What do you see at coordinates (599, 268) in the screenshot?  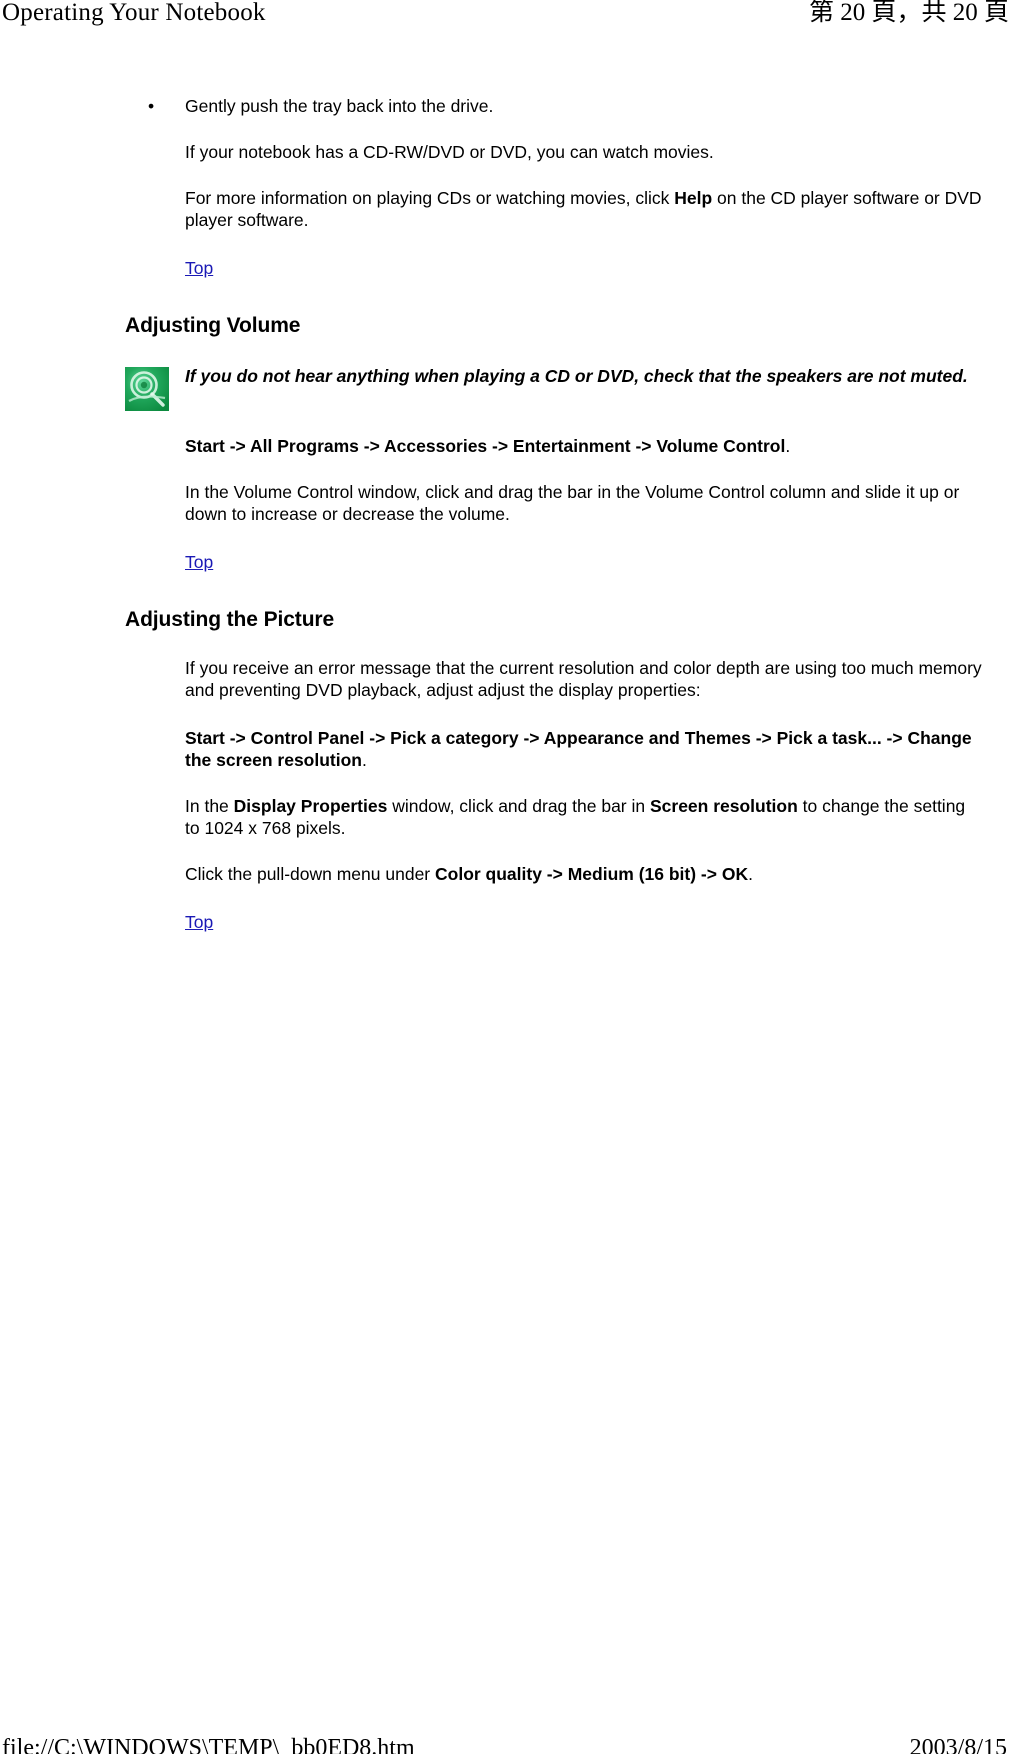 I see `top-link-row-1: Top` at bounding box center [599, 268].